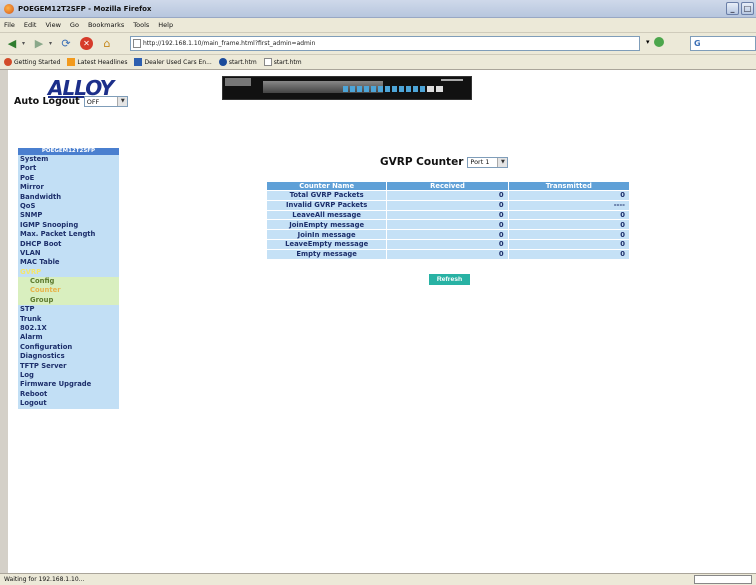  Describe the element at coordinates (66, 44) in the screenshot. I see `reload-icon: ⟳` at that location.